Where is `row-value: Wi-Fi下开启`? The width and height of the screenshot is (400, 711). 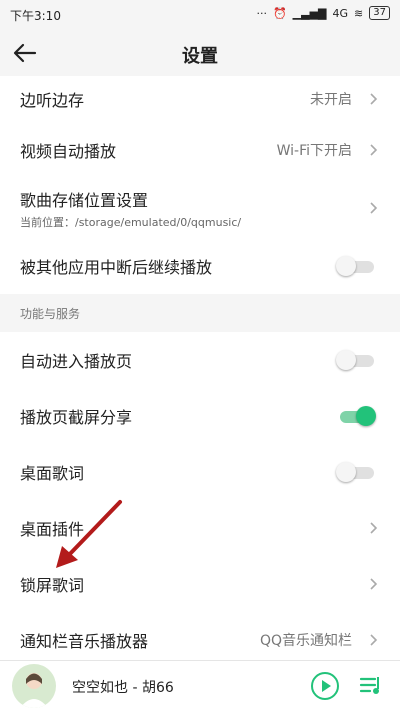
row-value: Wi-Fi下开启 is located at coordinates (314, 151).